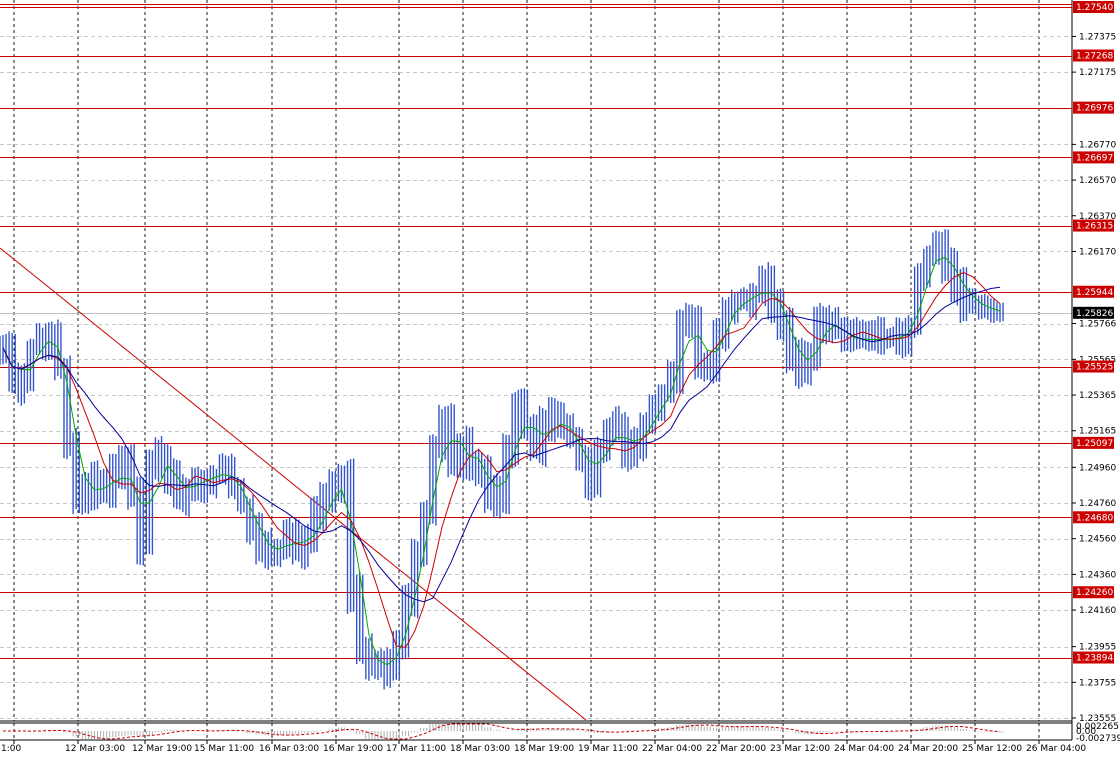  What do you see at coordinates (95, 749) in the screenshot?
I see `time-tick-label: 12 Mar 03:00` at bounding box center [95, 749].